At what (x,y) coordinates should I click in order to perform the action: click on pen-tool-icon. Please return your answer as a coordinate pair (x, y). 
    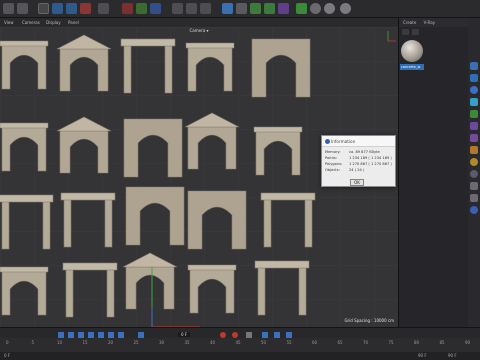
    Looking at the image, I should click on (241, 8).